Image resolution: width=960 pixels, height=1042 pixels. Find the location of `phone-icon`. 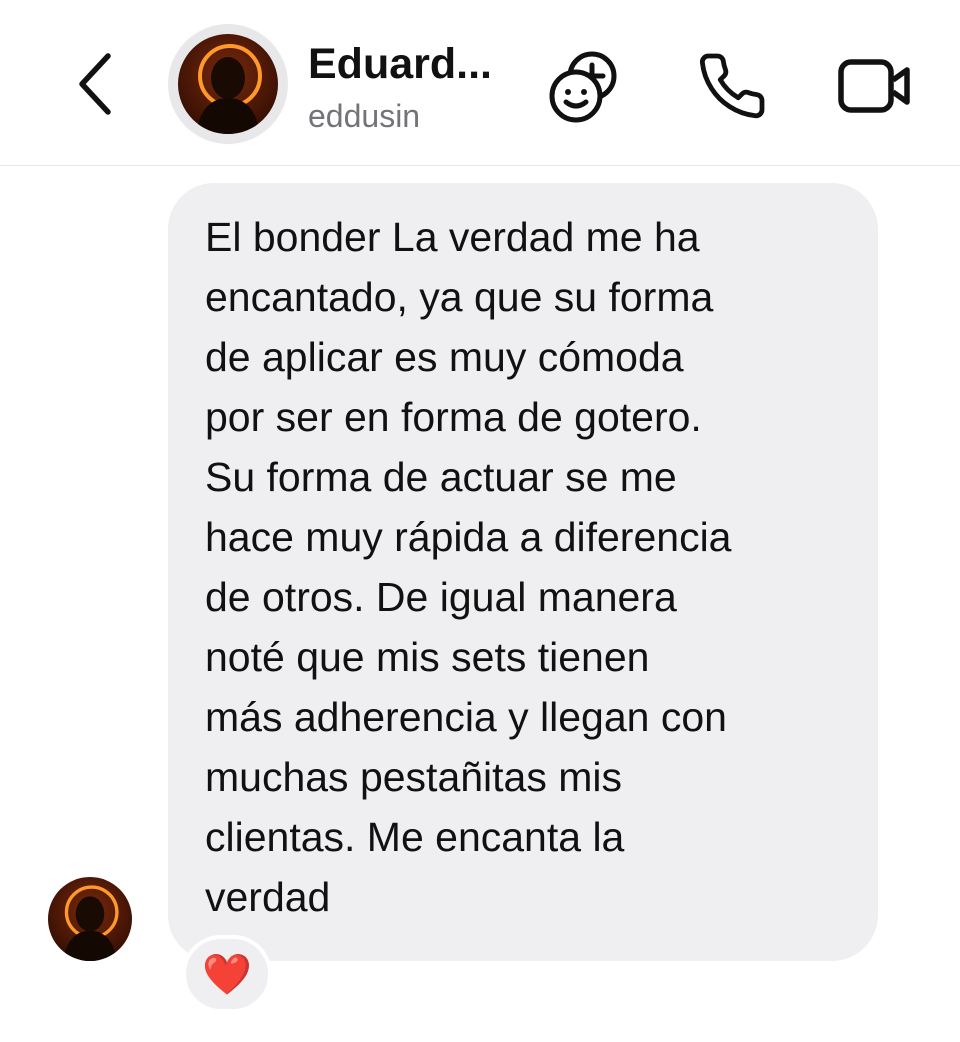

phone-icon is located at coordinates (732, 86).